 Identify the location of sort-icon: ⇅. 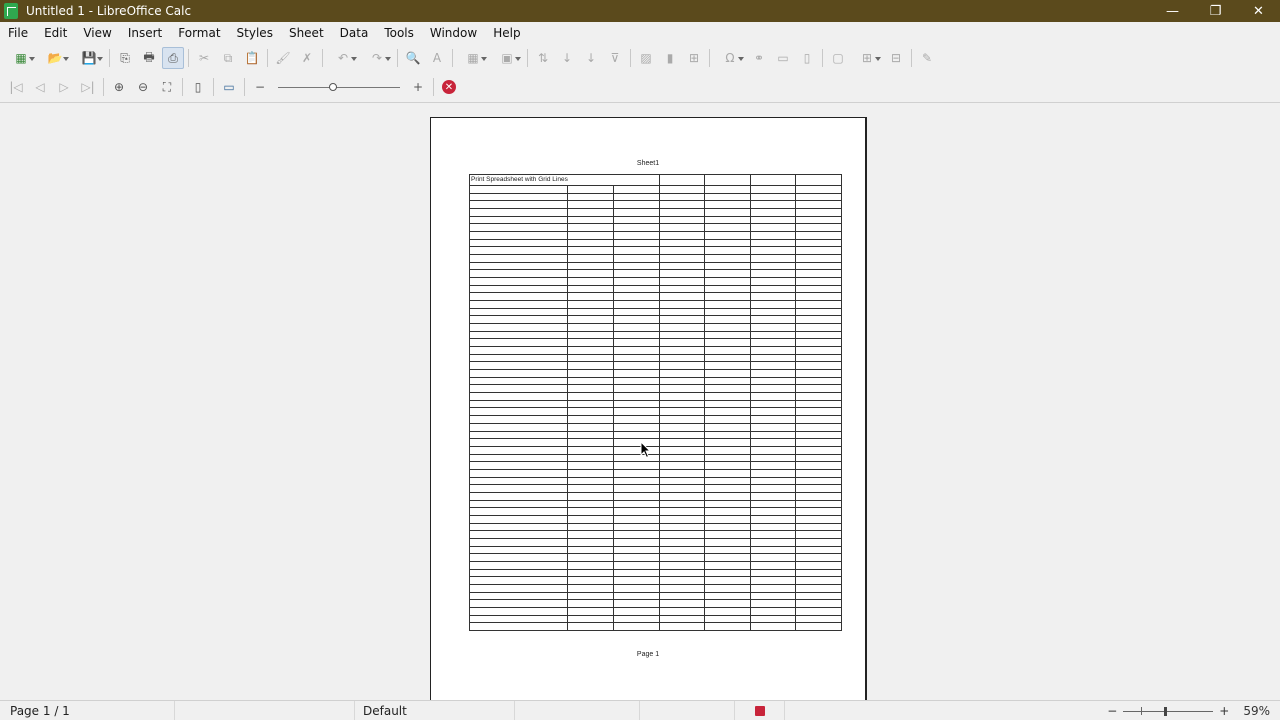
(543, 58).